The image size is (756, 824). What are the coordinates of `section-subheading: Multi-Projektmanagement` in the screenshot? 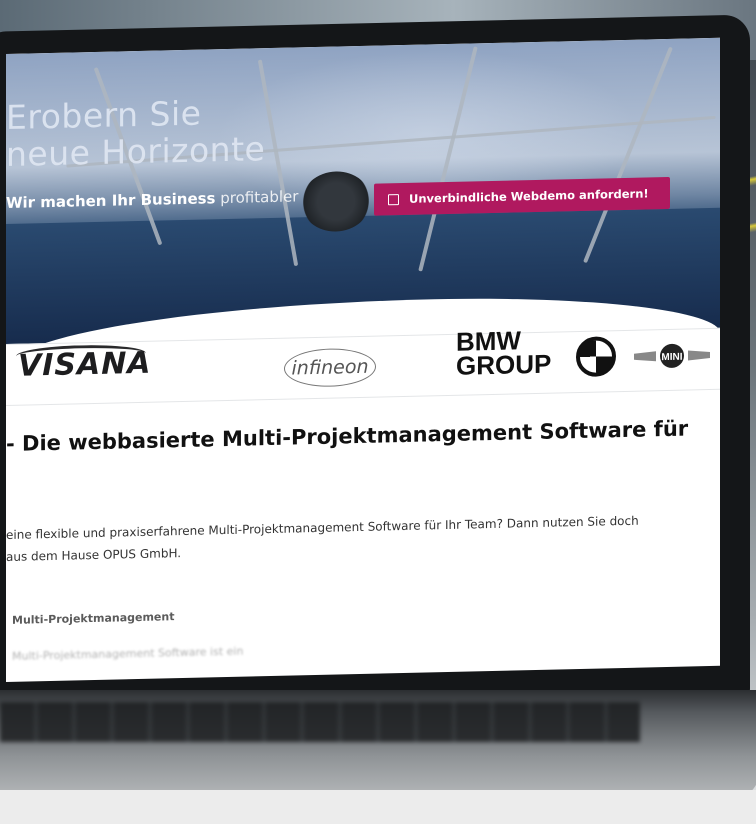 It's located at (93, 618).